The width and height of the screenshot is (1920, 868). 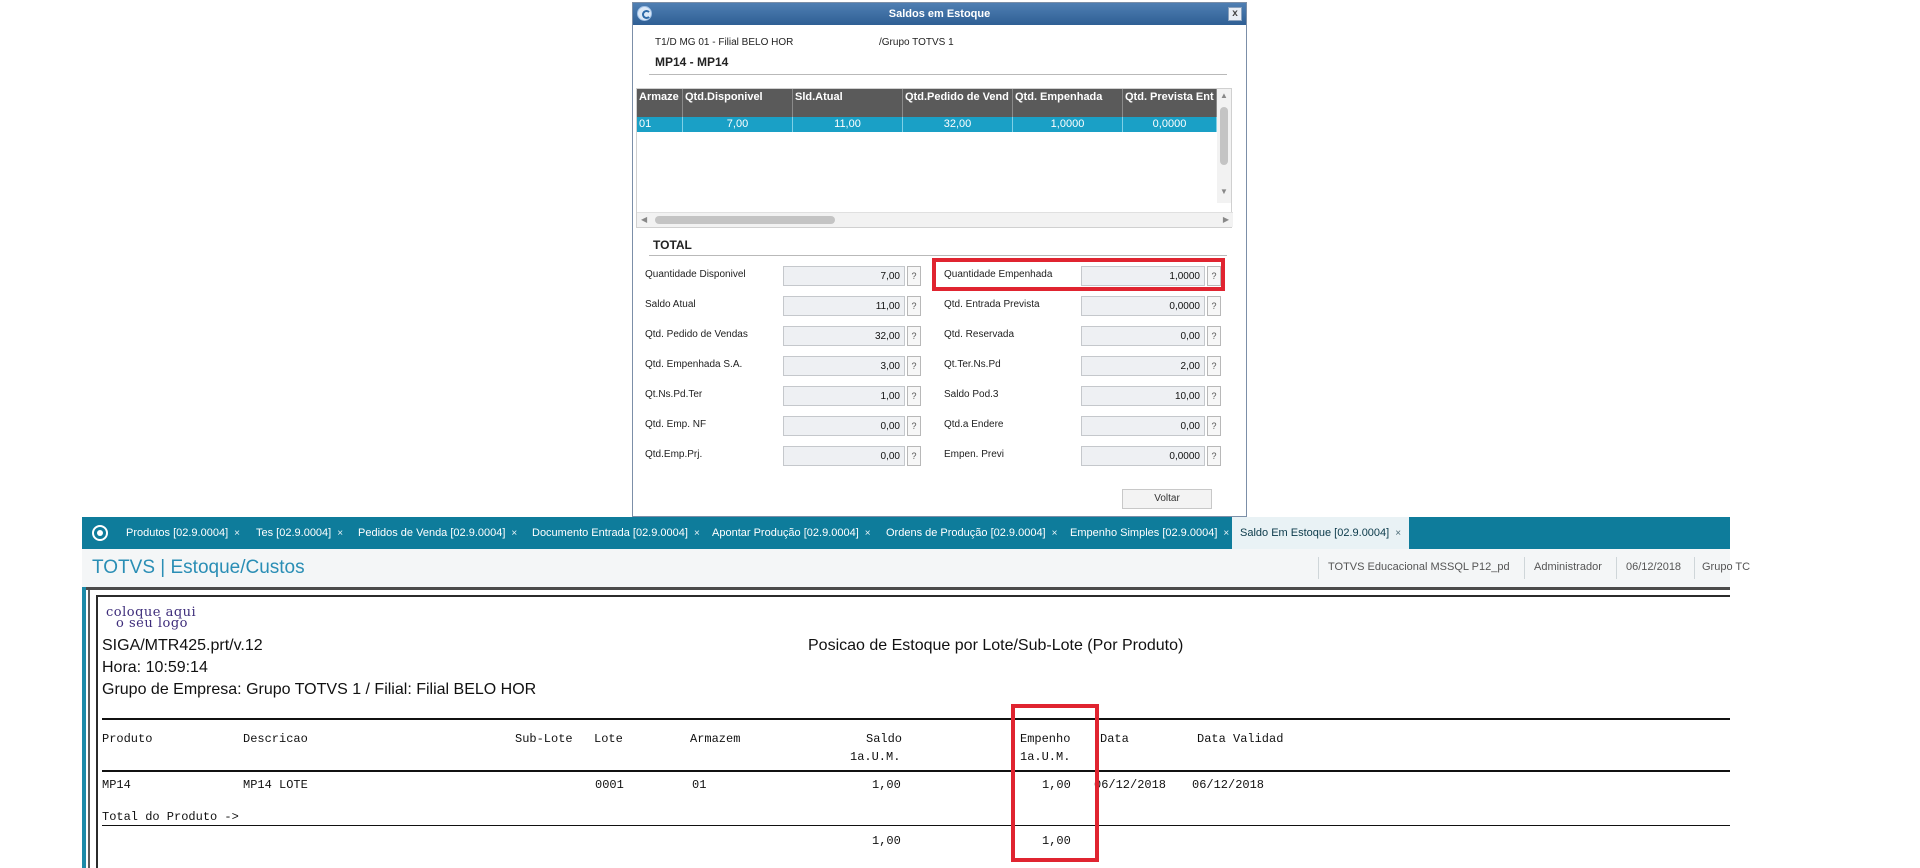 What do you see at coordinates (182, 645) in the screenshot?
I see `report-program: SIGA/MTR425.prt/v.12` at bounding box center [182, 645].